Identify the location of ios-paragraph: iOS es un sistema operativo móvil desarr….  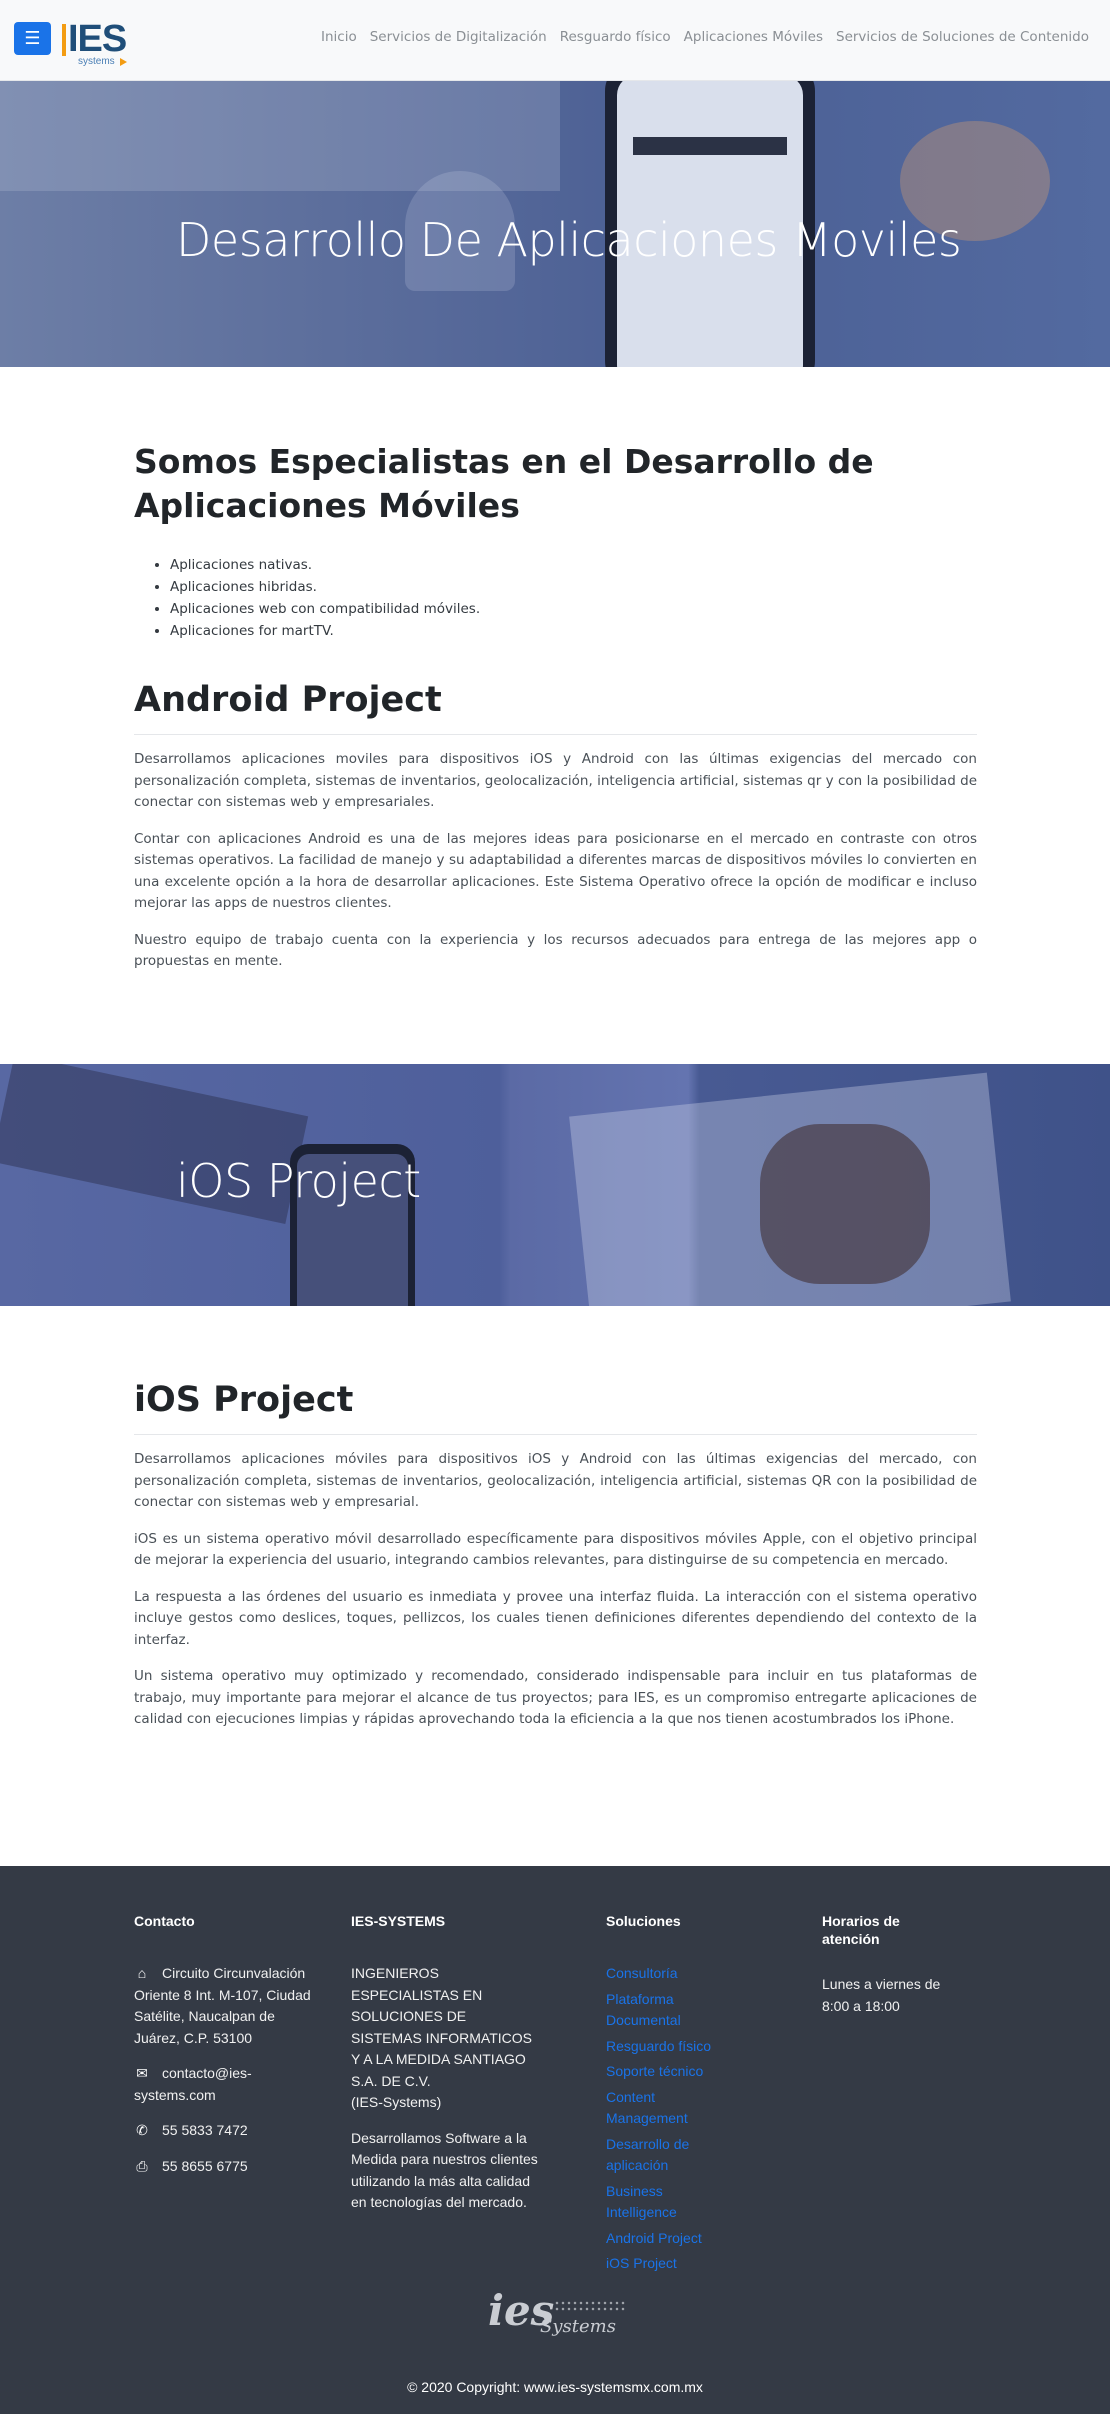
(555, 1549).